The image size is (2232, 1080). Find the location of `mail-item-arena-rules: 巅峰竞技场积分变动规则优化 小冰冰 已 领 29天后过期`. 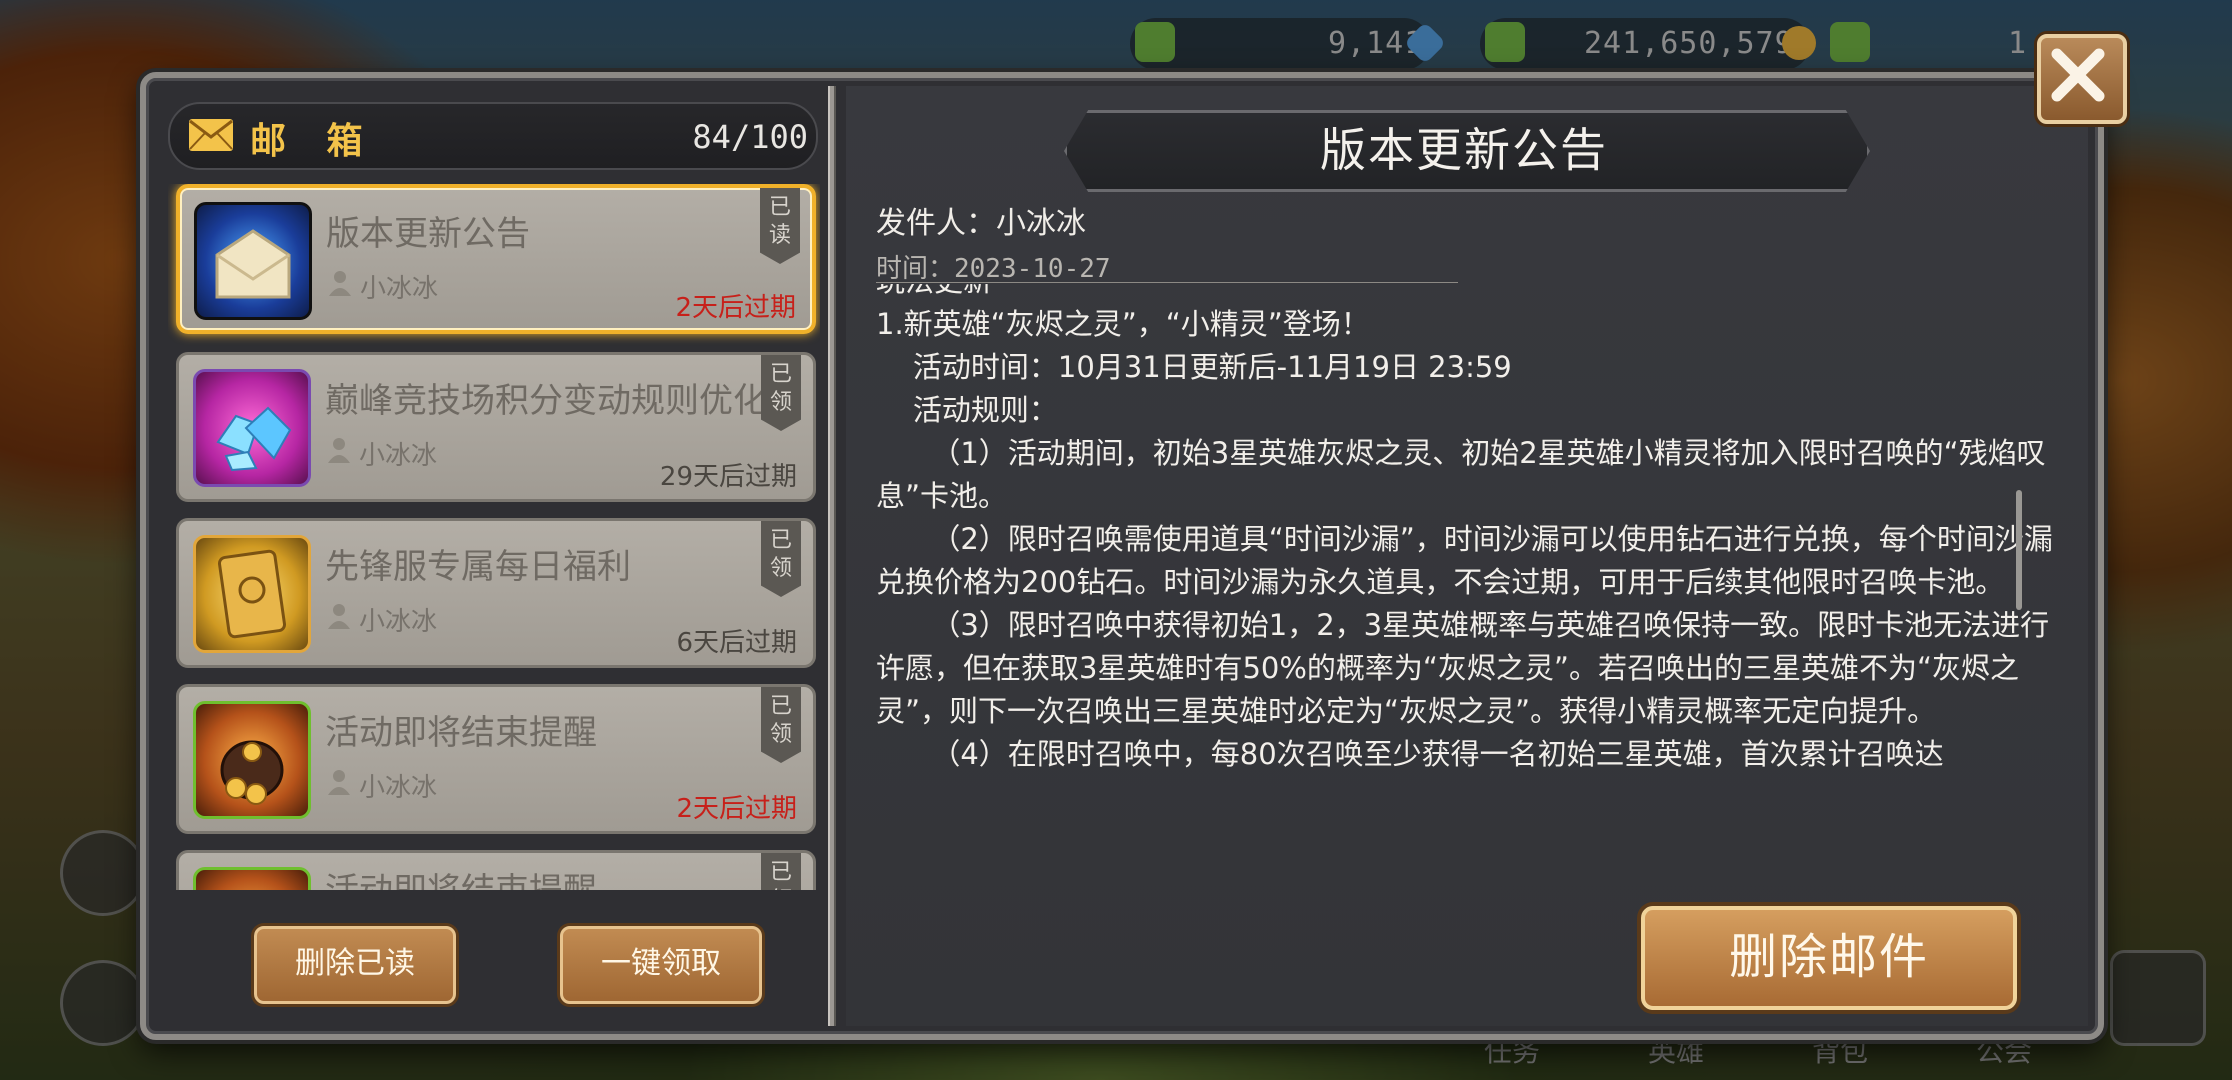

mail-item-arena-rules: 巅峰竞技场积分变动规则优化 小冰冰 已 领 29天后过期 is located at coordinates (496, 427).